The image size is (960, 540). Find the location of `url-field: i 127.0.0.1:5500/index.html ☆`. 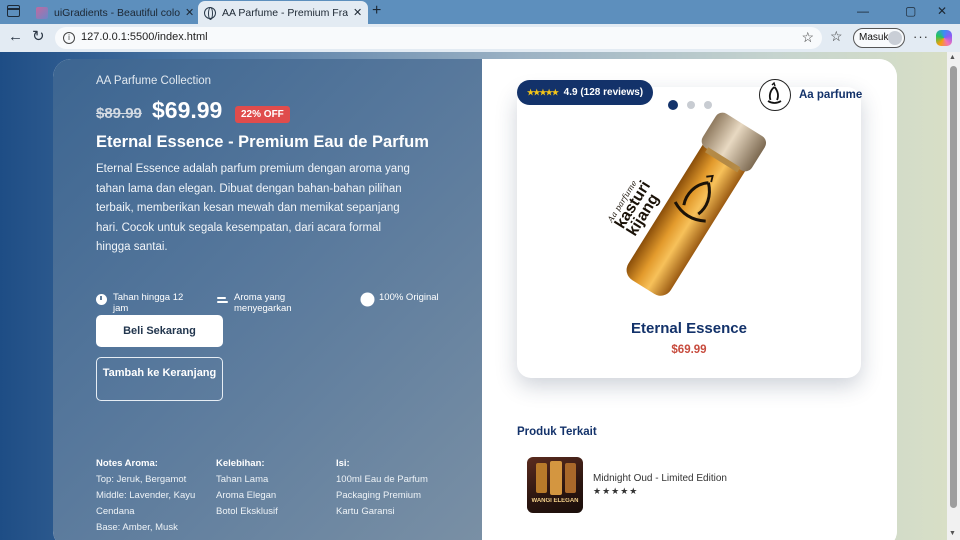

url-field: i 127.0.0.1:5500/index.html ☆ is located at coordinates (438, 38).